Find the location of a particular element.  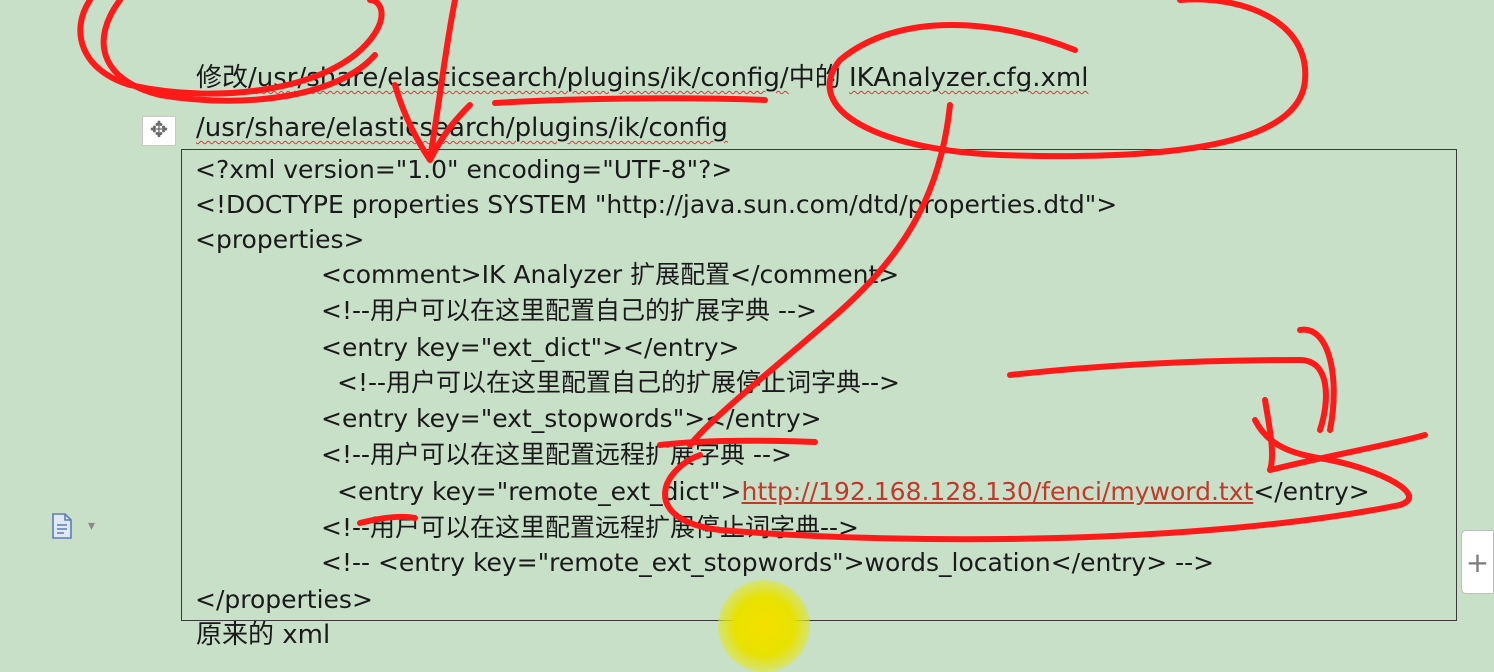

code-line-7: <!--用户可以在这里配置自己的扩展停止词字典--> is located at coordinates (619, 382).